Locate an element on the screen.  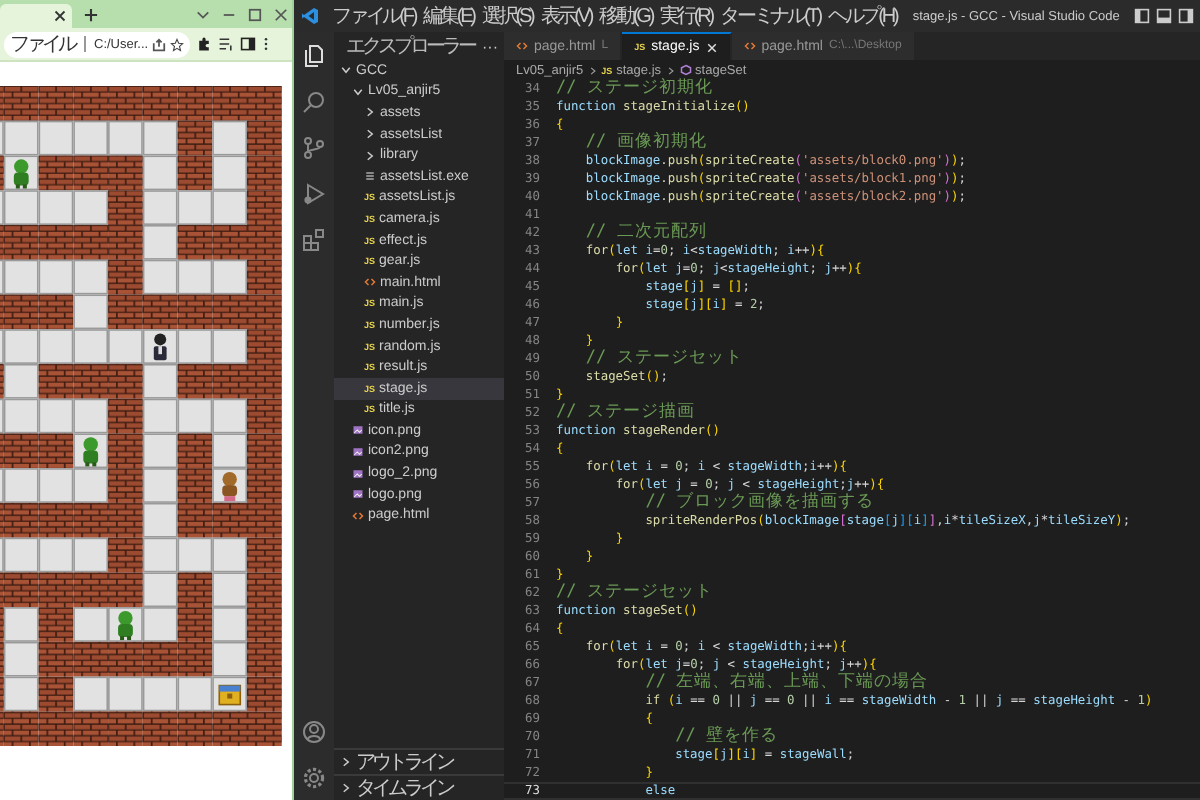
share-icon is located at coordinates (159, 44).